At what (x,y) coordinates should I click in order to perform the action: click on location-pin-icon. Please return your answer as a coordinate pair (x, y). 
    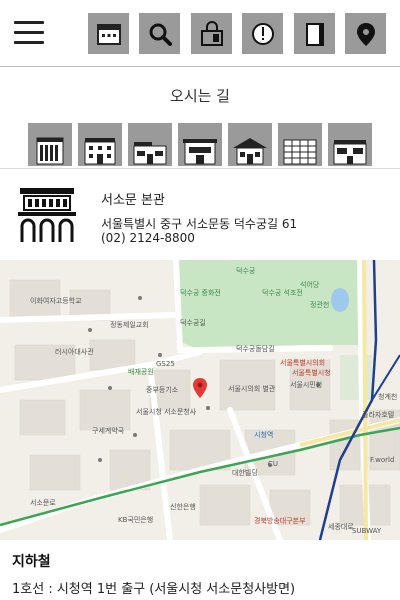
    Looking at the image, I should click on (365, 33).